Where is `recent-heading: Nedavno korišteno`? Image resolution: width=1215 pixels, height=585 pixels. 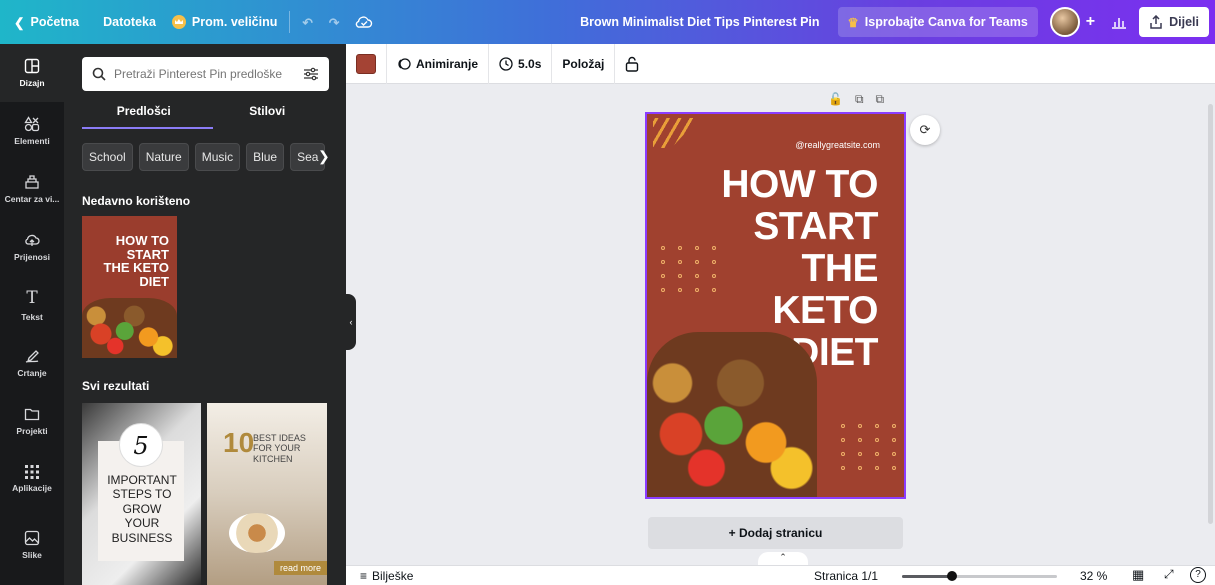
recent-heading: Nedavno korišteno is located at coordinates (136, 201).